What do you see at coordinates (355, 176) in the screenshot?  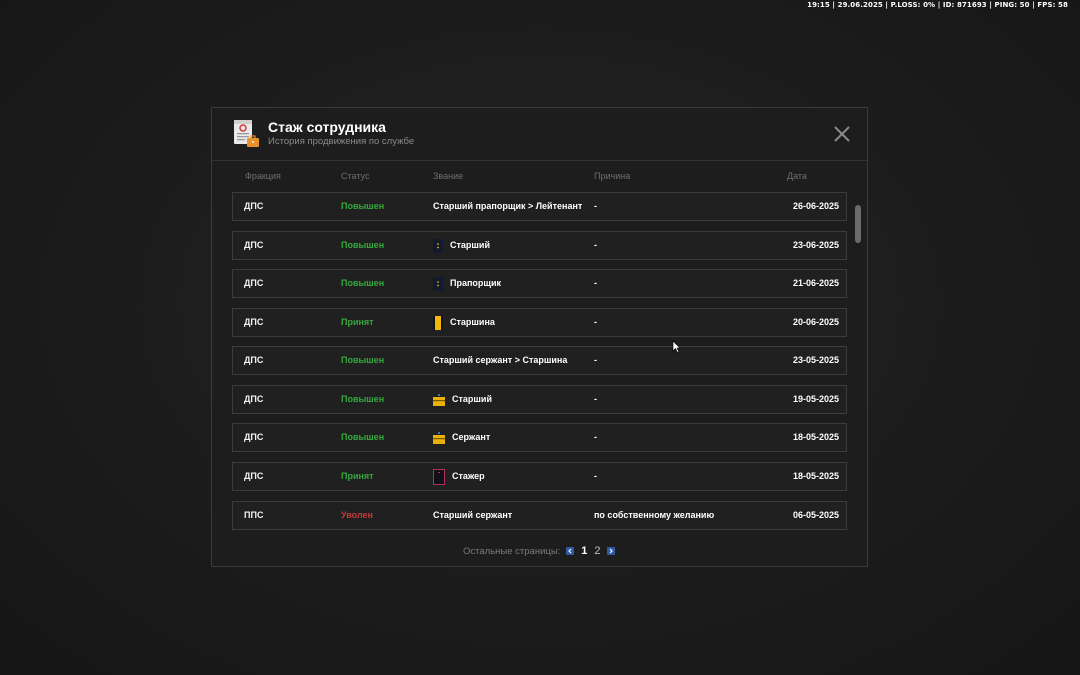 I see `column-header-status: Статус` at bounding box center [355, 176].